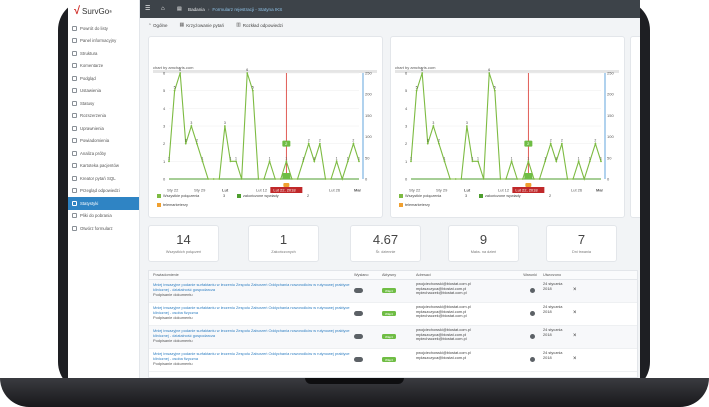 The width and height of the screenshot is (709, 407). Describe the element at coordinates (103, 11) in the screenshot. I see `logo: √ SurvGo ®` at that location.